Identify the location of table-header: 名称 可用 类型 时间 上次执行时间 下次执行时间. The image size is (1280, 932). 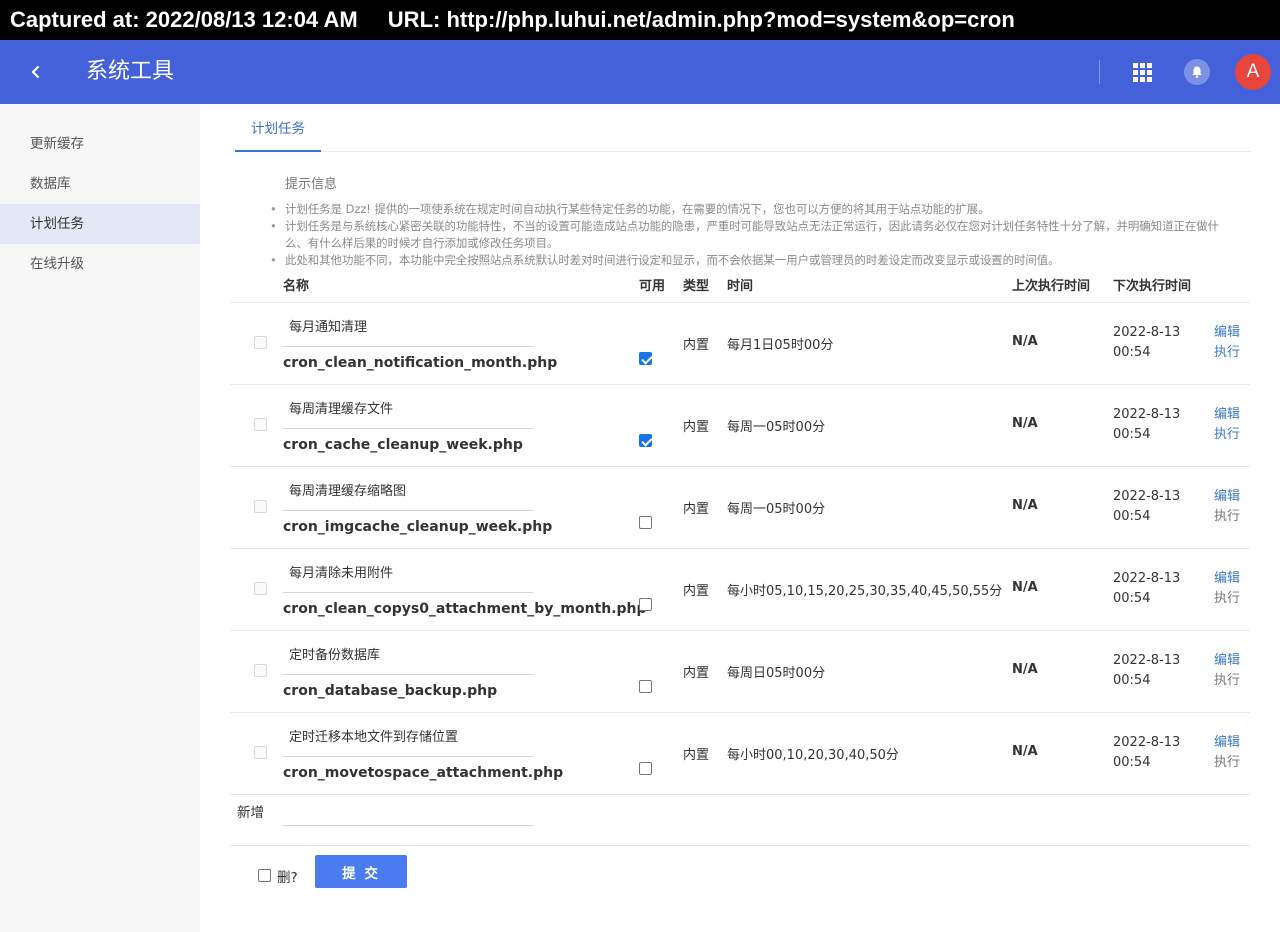
(740, 286).